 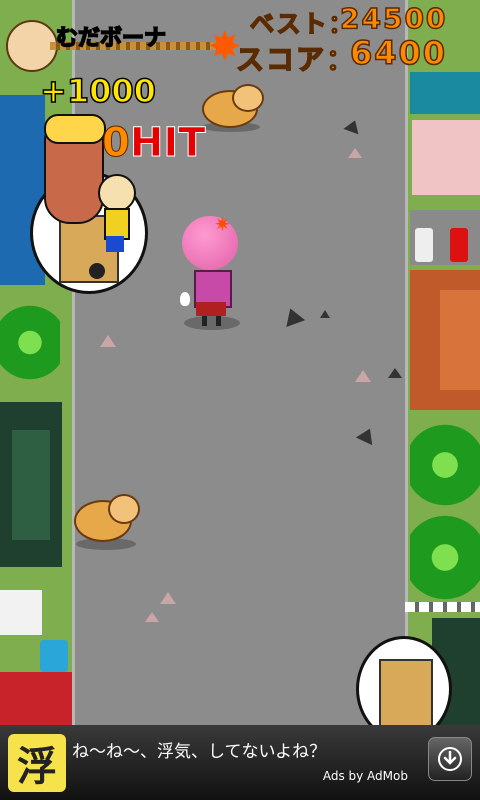 I want to click on download-button, so click(x=450, y=759).